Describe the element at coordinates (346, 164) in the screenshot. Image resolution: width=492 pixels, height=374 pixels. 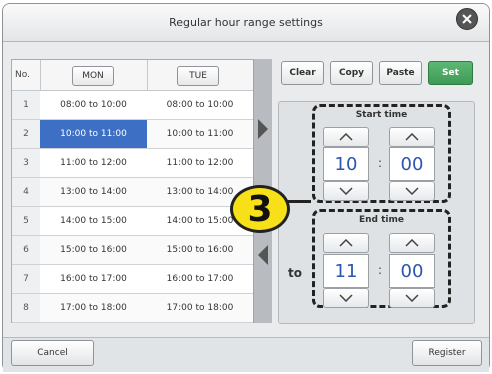
I see `start-hour-value: 10` at that location.